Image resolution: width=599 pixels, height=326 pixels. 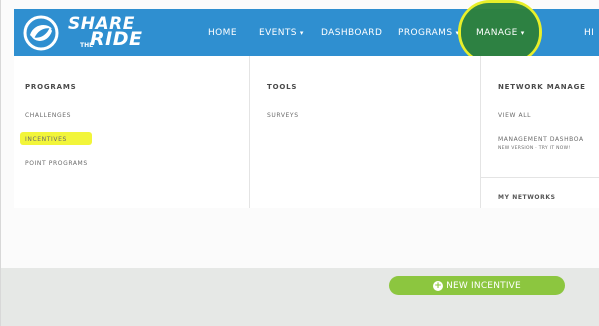 What do you see at coordinates (483, 285) in the screenshot?
I see `new-incentive-label: NEW INCENTIVE` at bounding box center [483, 285].